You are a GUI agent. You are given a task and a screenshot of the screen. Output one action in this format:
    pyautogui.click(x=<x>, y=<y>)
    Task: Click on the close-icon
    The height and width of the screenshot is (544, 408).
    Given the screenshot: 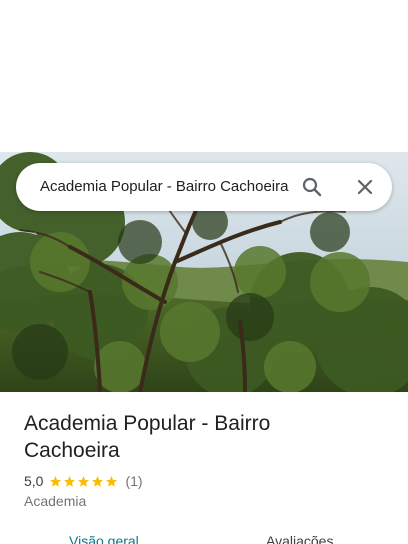 What is the action you would take?
    pyautogui.click(x=365, y=187)
    